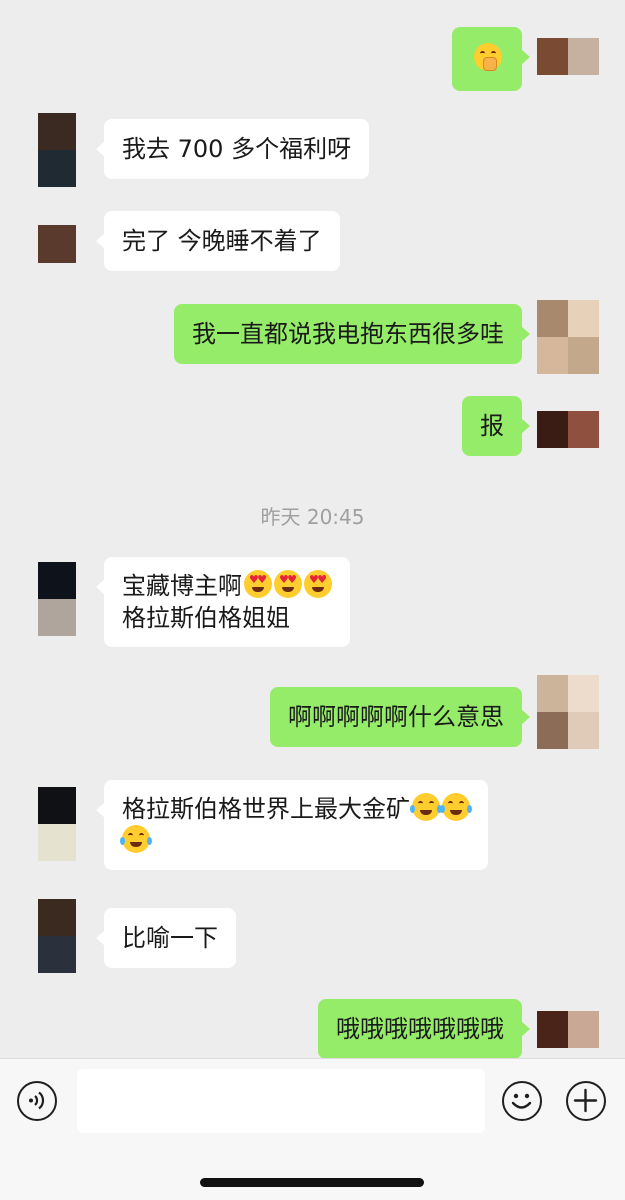  I want to click on timestamp-divider: 昨天 20:45, so click(312, 517).